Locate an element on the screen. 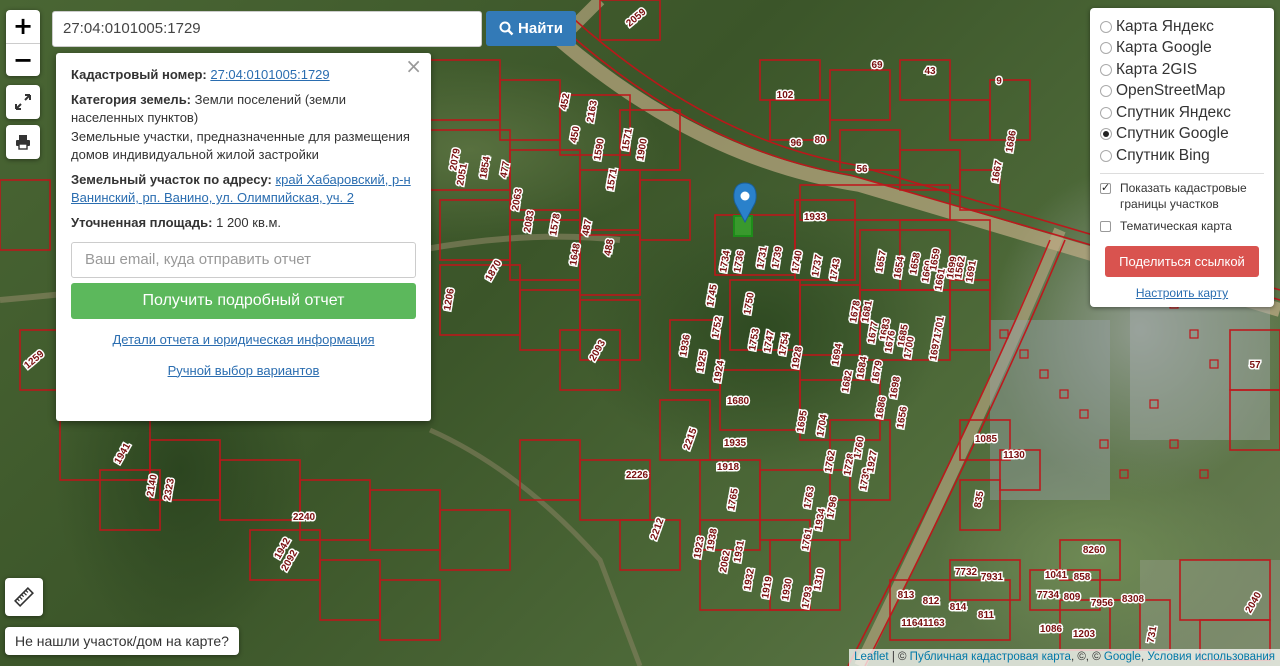 The width and height of the screenshot is (1280, 666). plot-number-label: 2062 is located at coordinates (725, 561).